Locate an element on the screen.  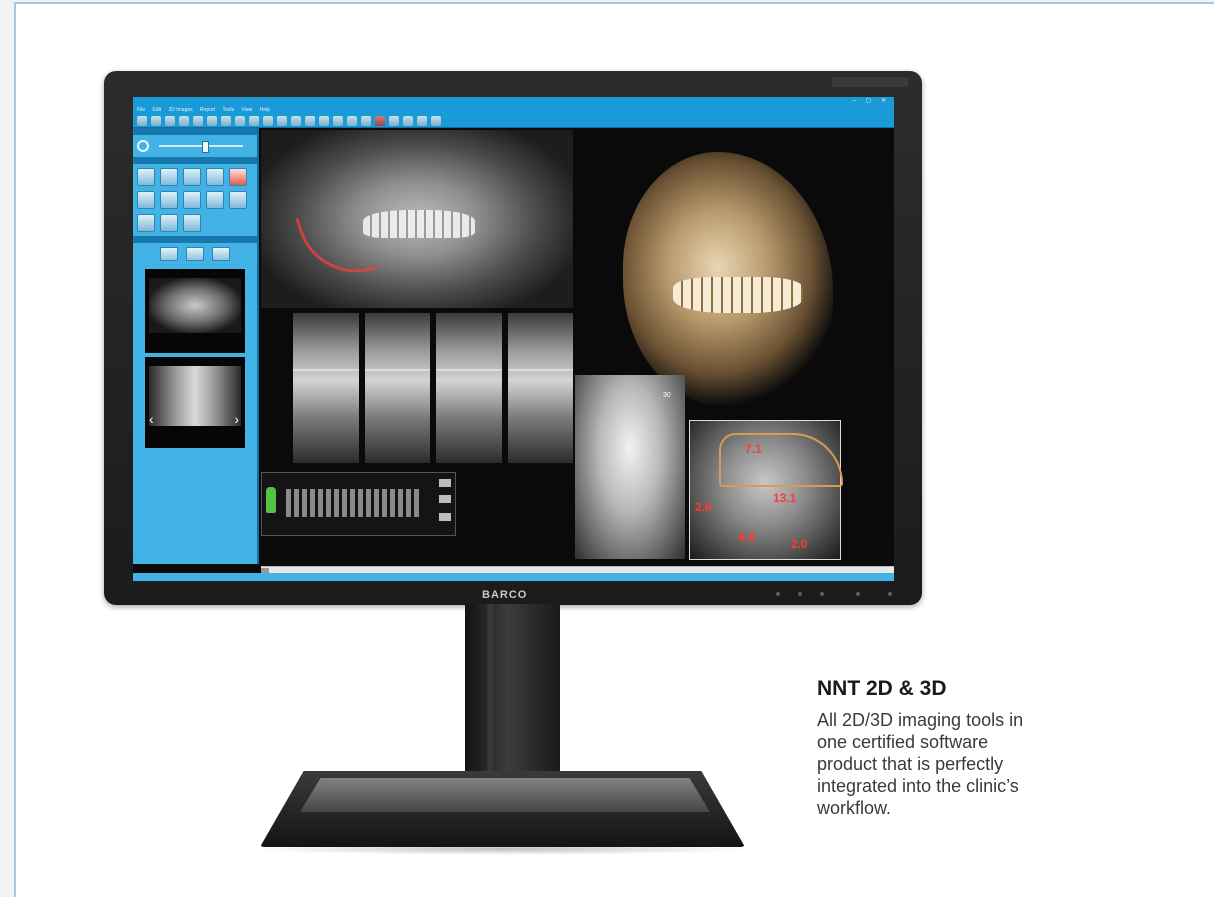
series-icon is located at coordinates (221, 254).